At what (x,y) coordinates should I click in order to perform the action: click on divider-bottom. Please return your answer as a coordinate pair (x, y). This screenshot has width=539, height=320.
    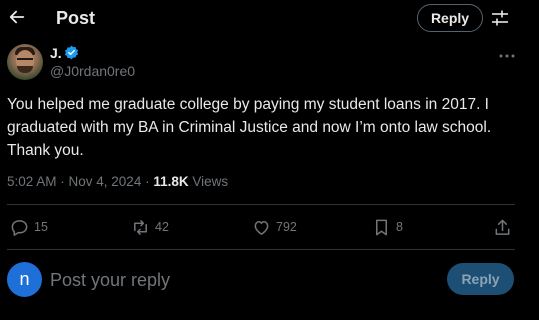
    Looking at the image, I should click on (261, 249).